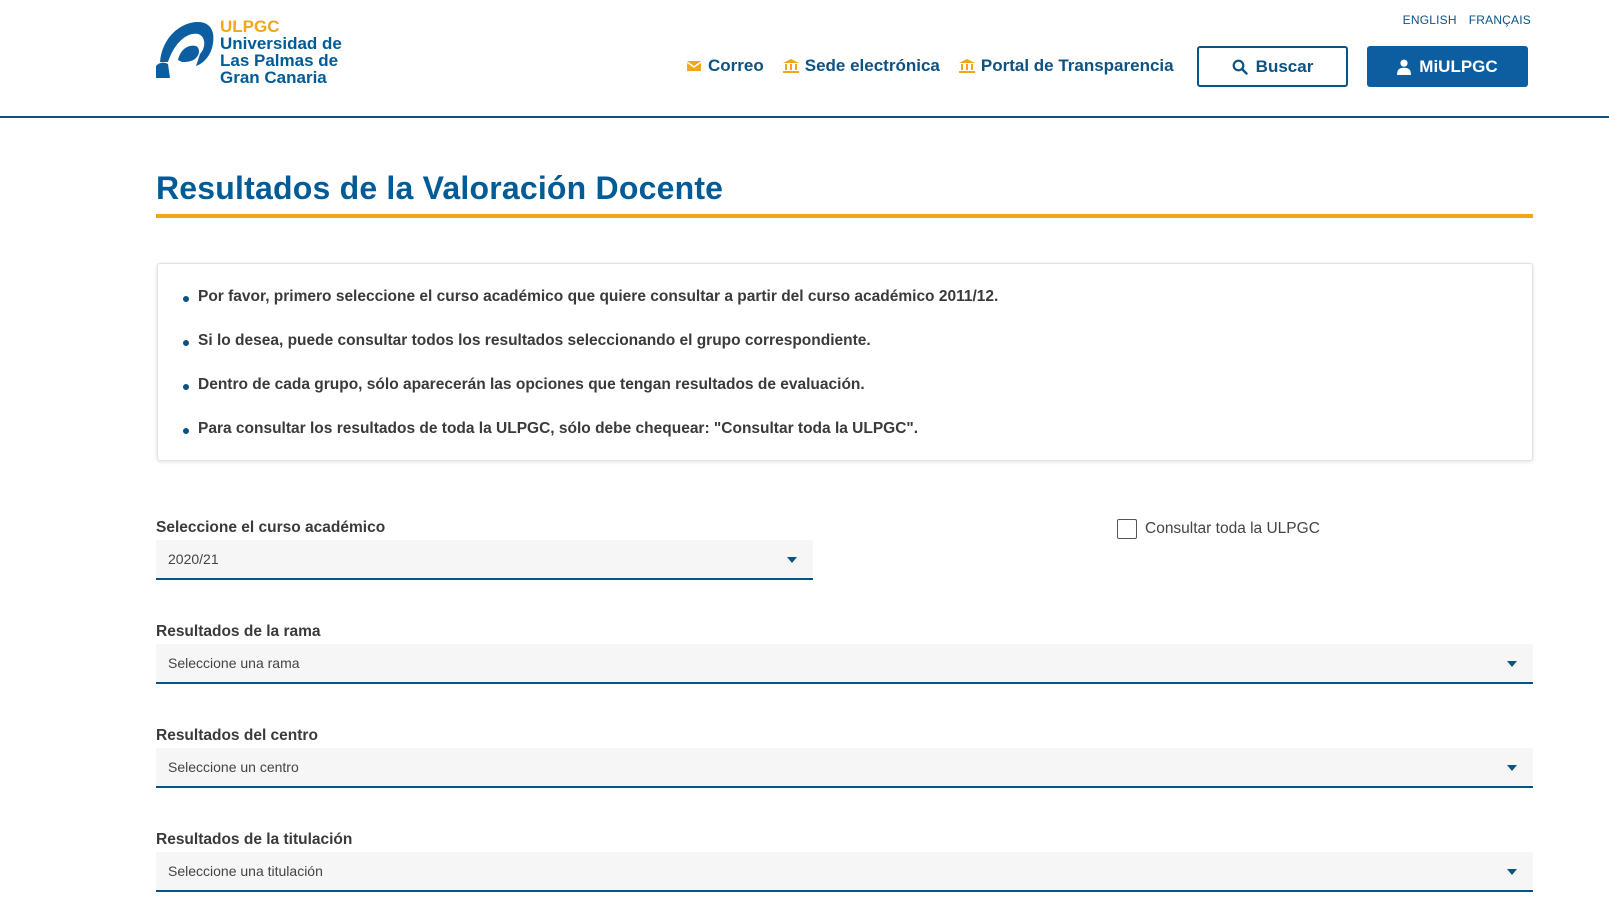 The width and height of the screenshot is (1609, 924). Describe the element at coordinates (245, 871) in the screenshot. I see `titulacion-select-value: Seleccione una titulación` at that location.